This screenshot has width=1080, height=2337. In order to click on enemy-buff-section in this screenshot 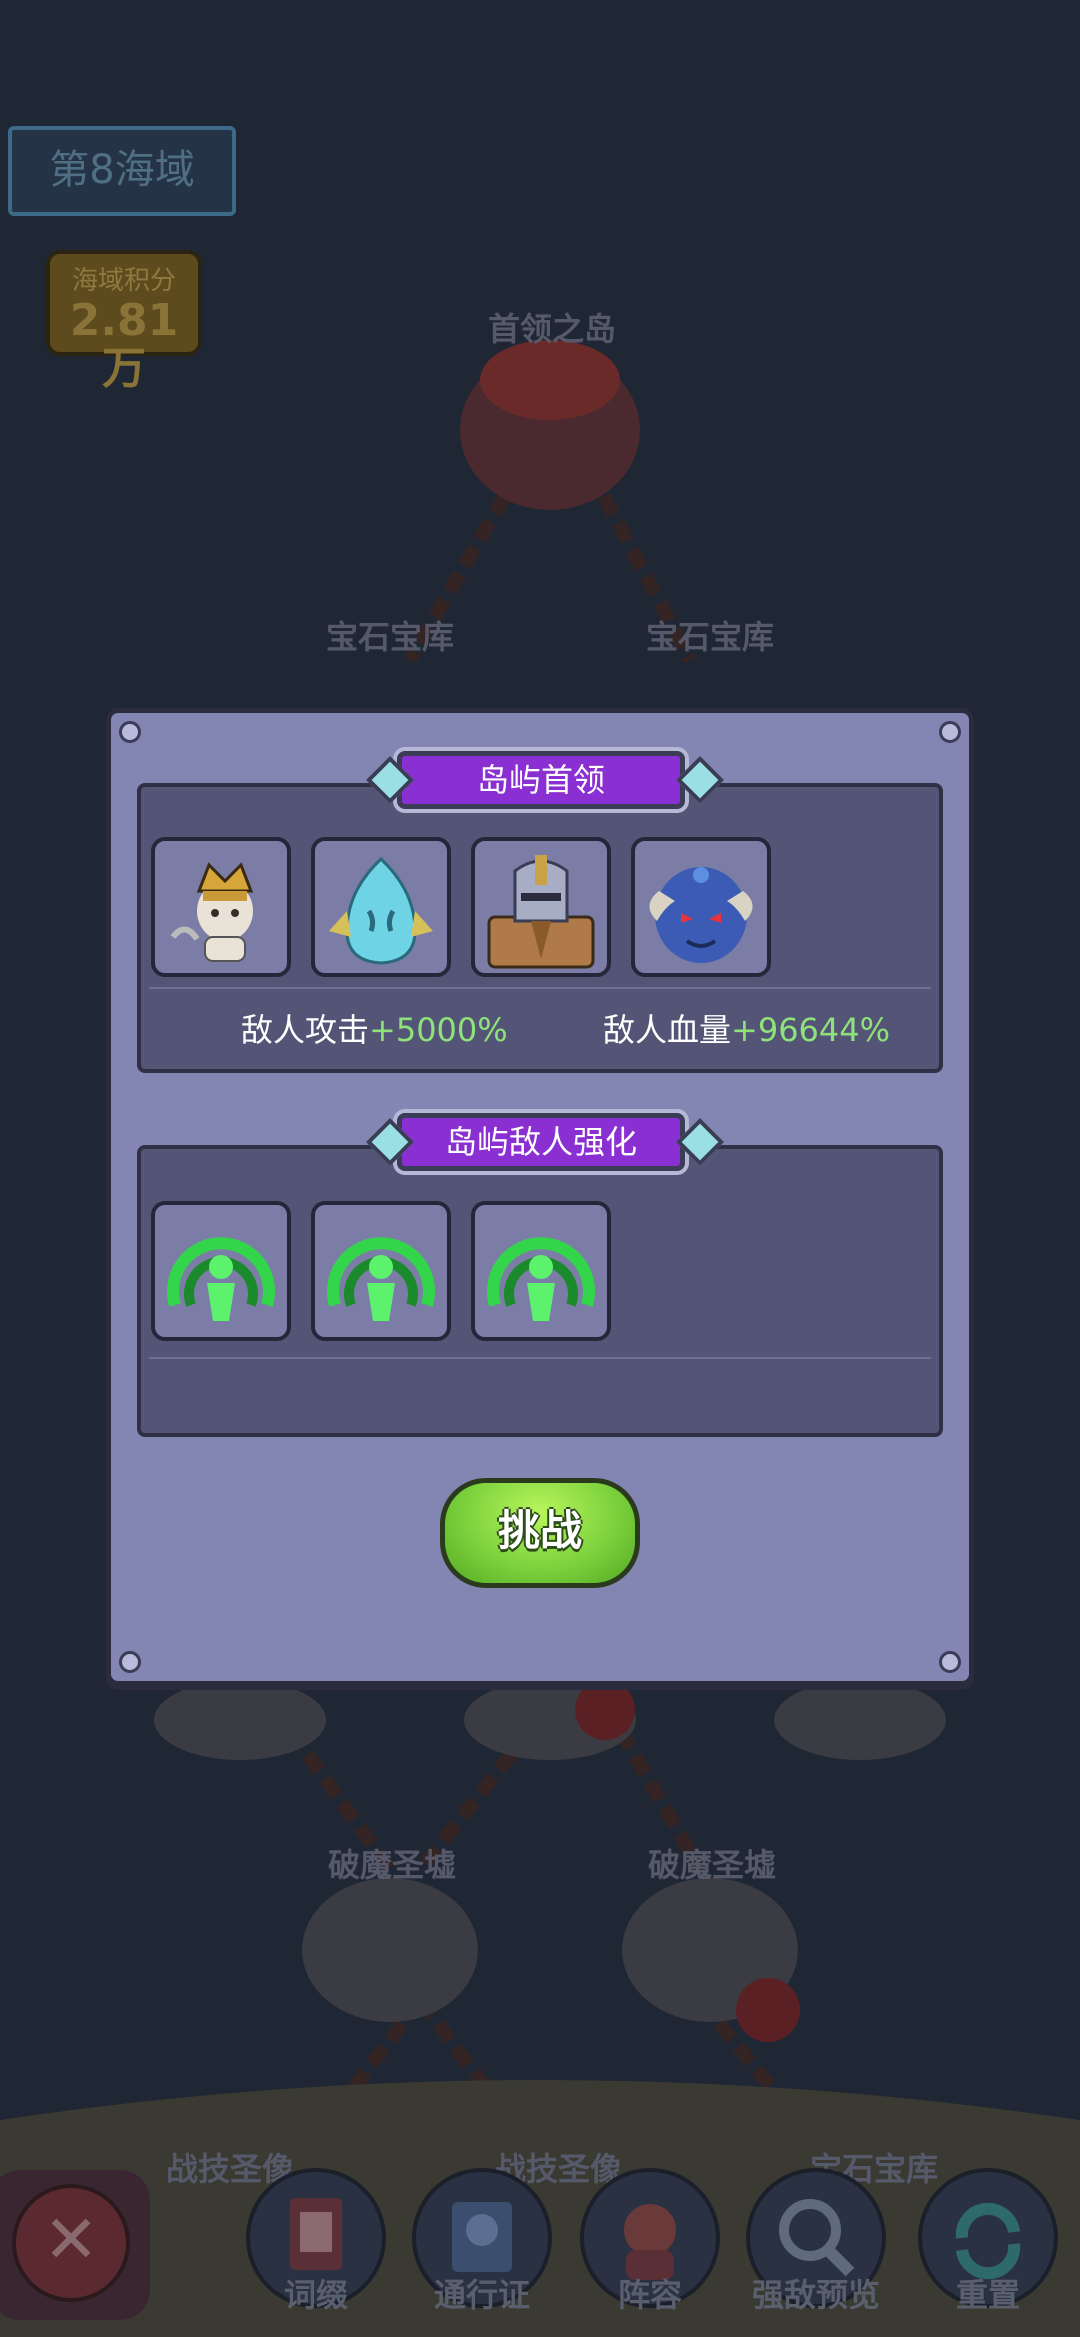, I will do `click(540, 1291)`.